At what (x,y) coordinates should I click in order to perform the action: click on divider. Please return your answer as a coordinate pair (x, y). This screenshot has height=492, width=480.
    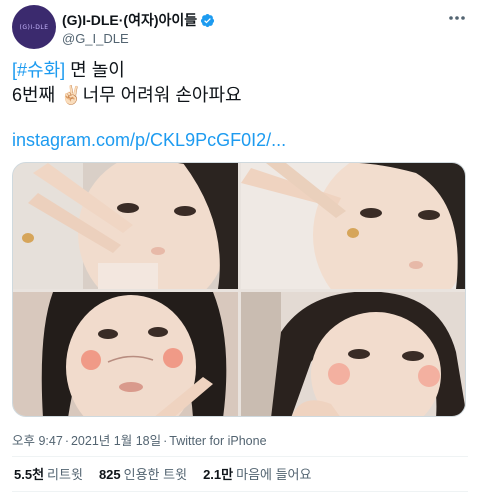
    Looking at the image, I should click on (240, 456).